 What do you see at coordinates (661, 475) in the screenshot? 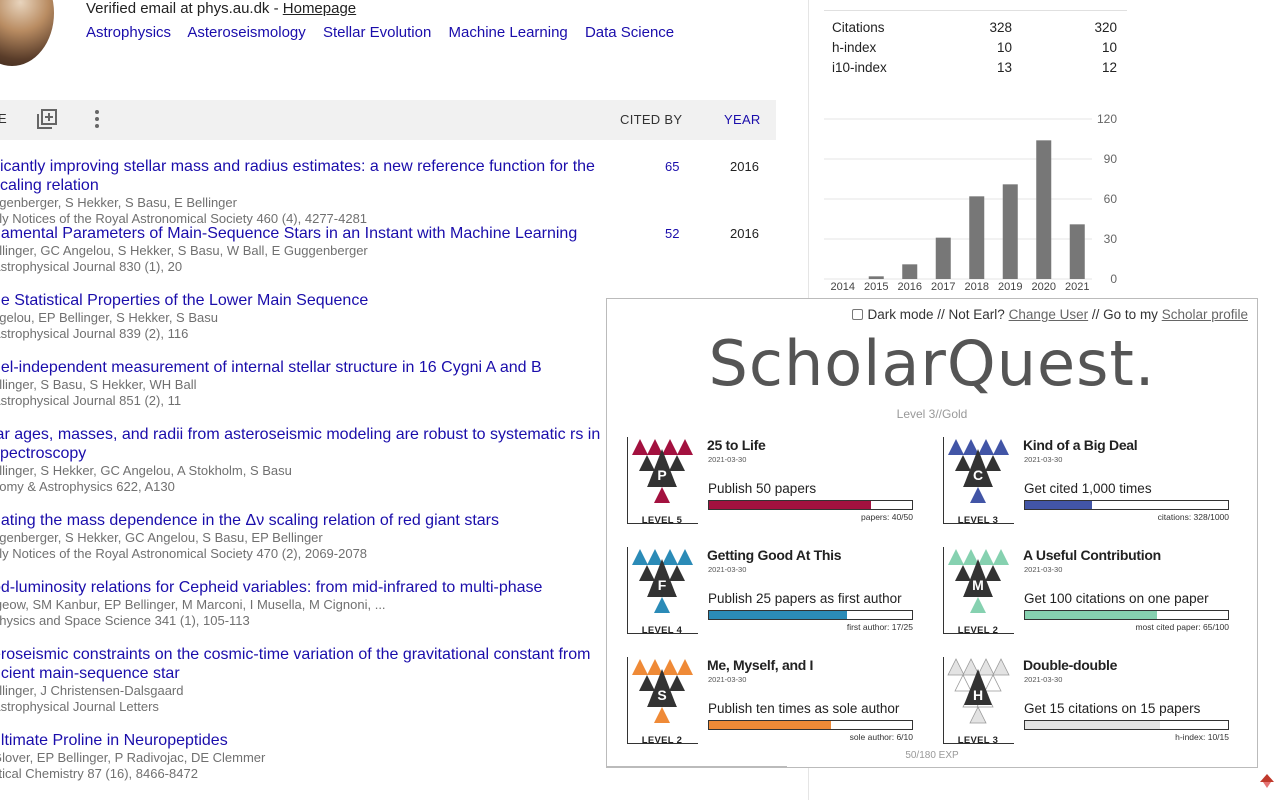
I see `achievement-letter: P` at bounding box center [661, 475].